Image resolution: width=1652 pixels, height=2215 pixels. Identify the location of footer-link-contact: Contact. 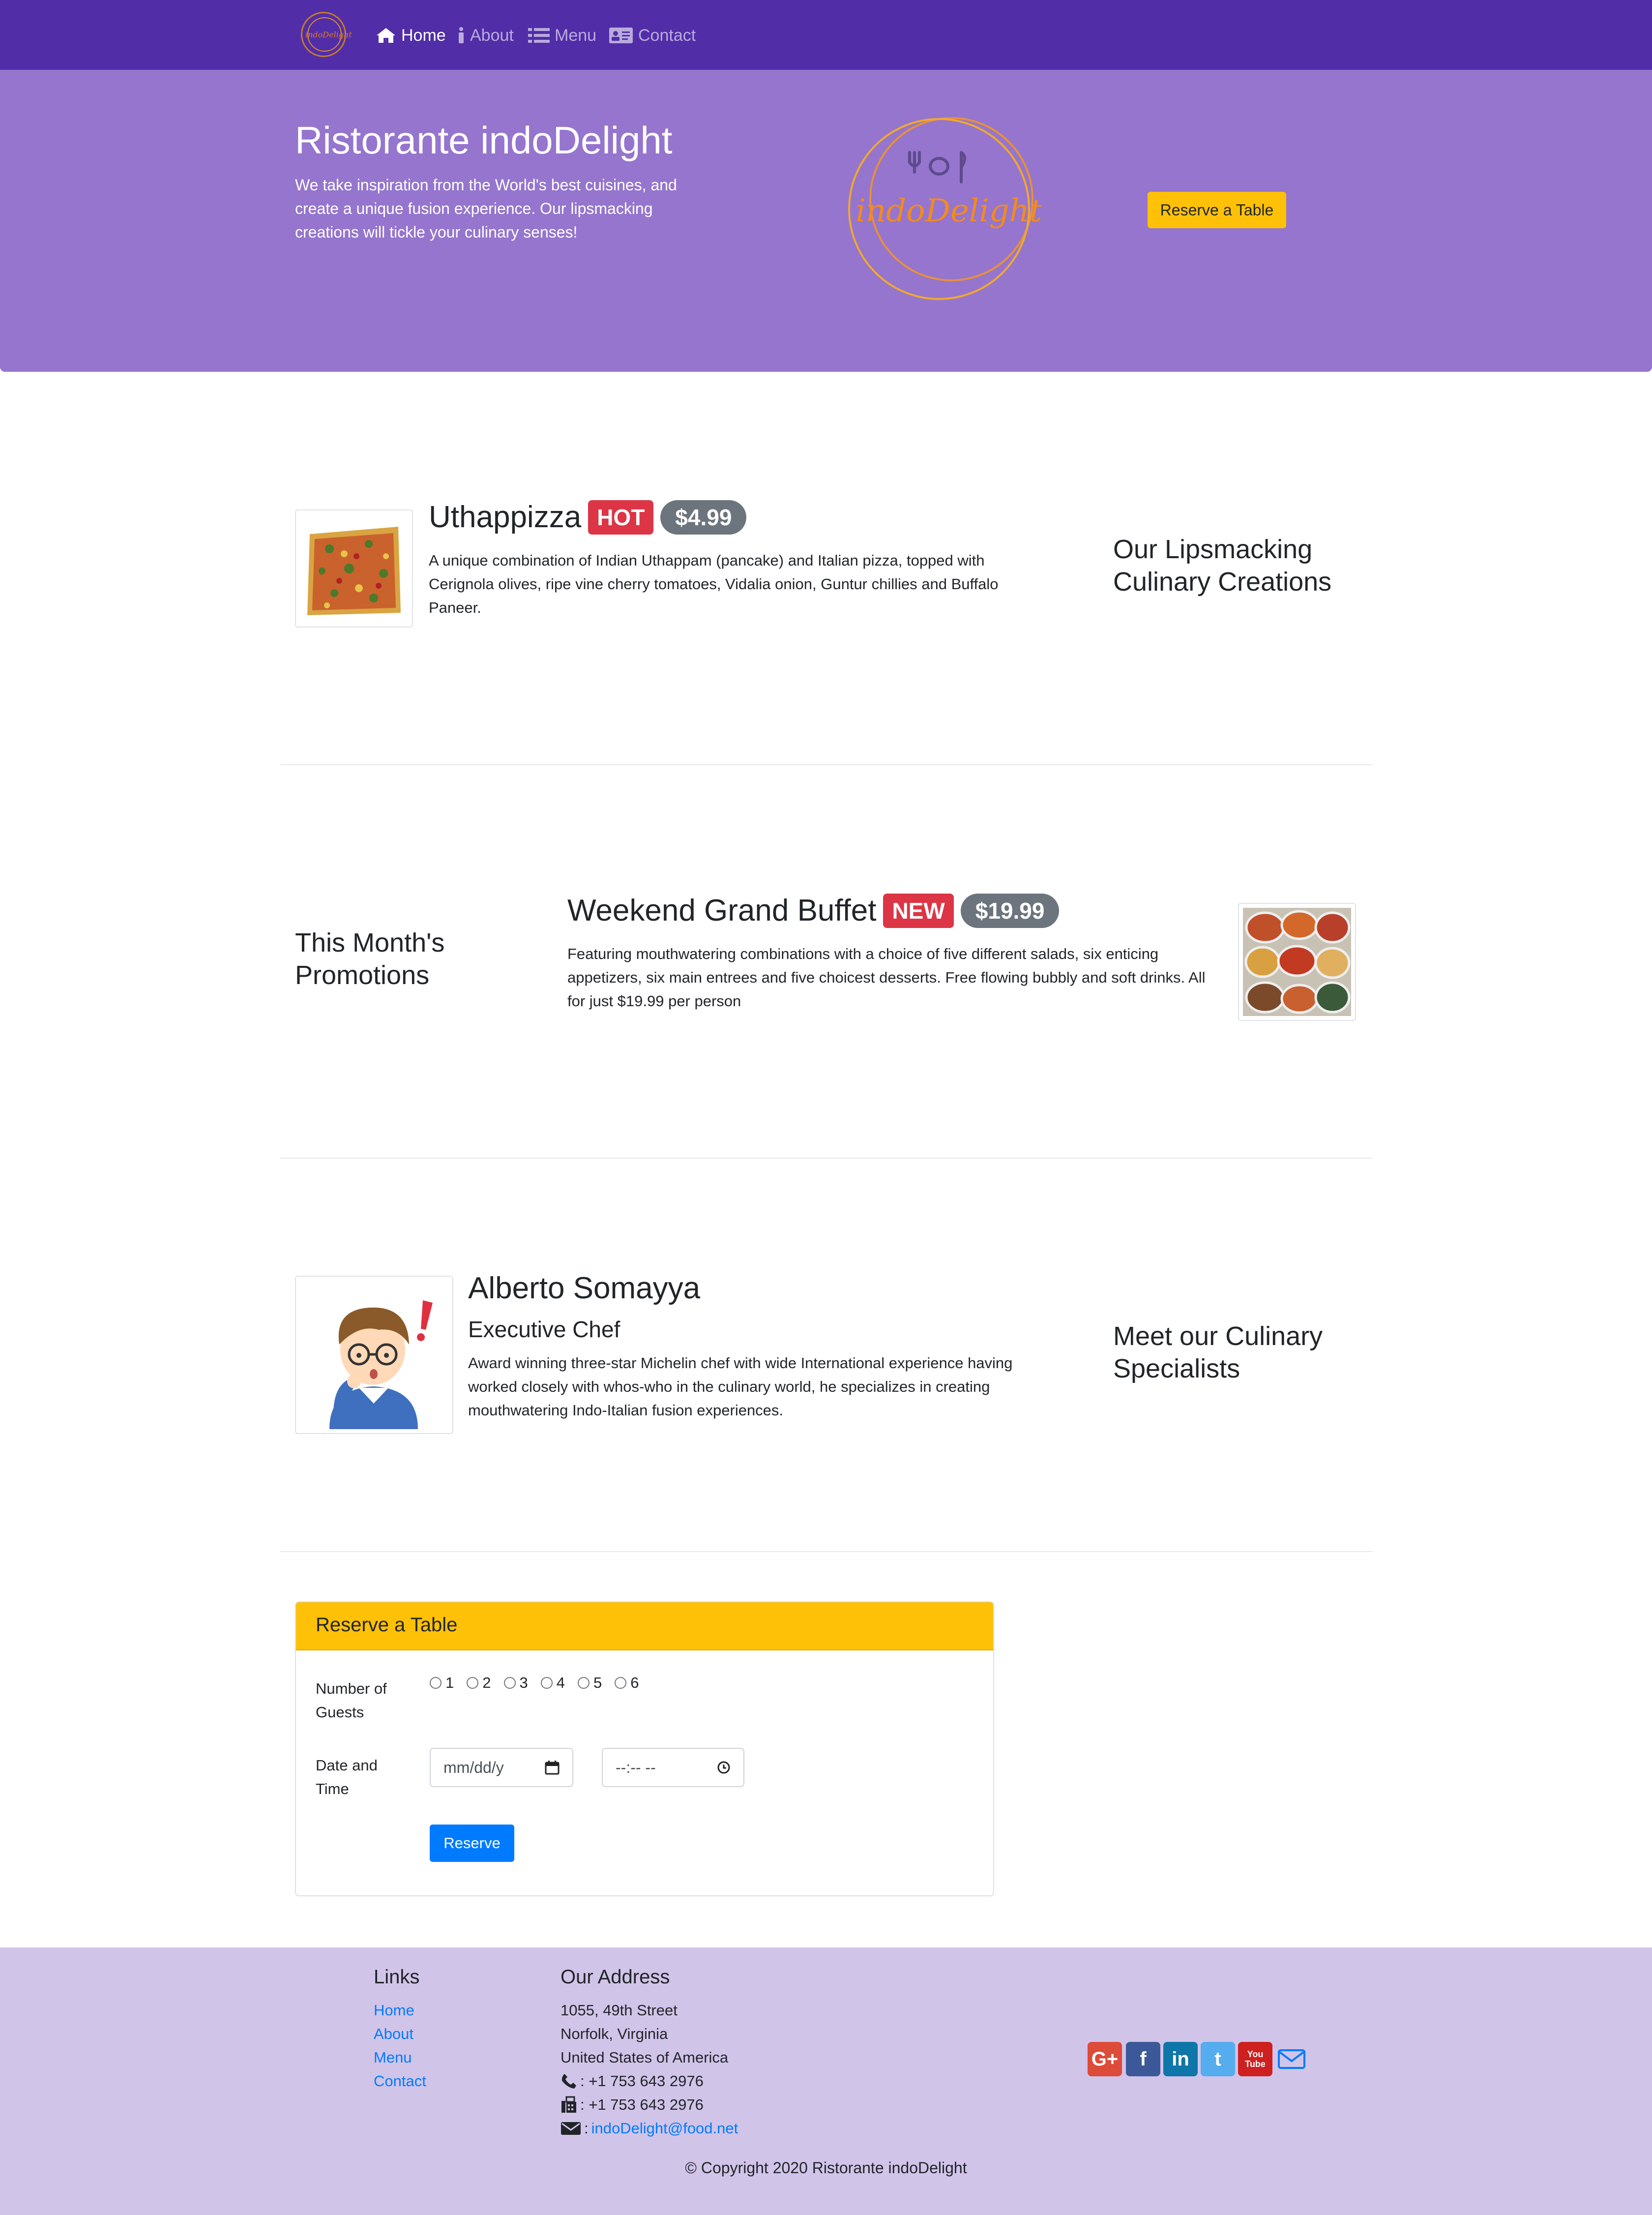
(400, 2081).